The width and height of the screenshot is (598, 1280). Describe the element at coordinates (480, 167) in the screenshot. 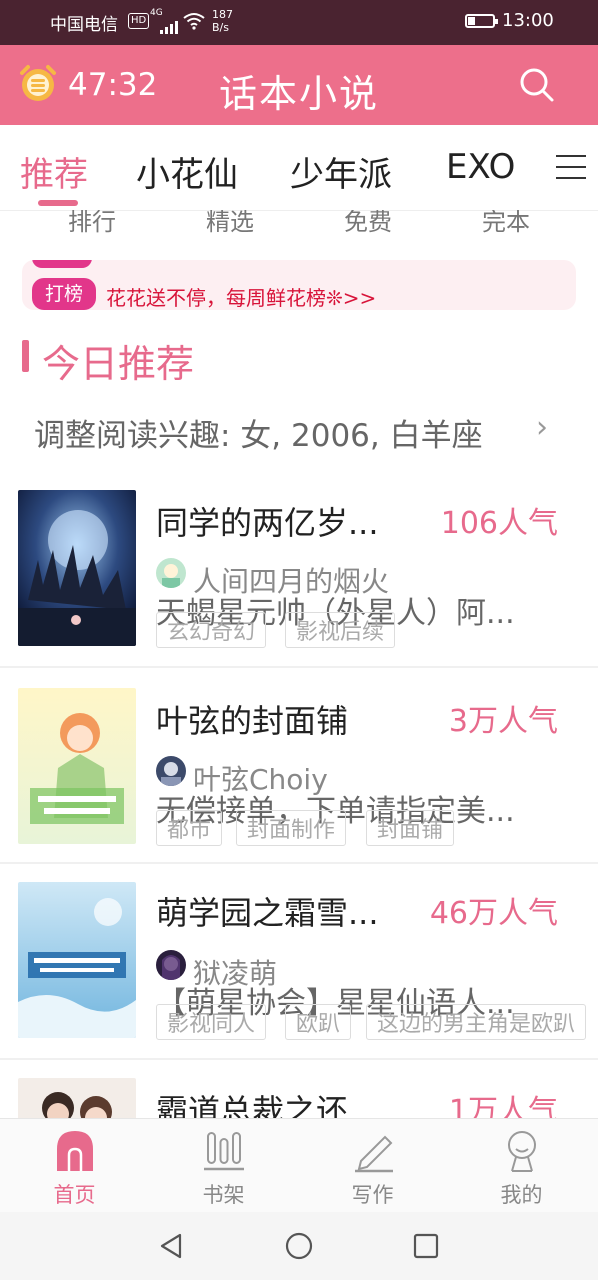

I see `tab-exo: EXO` at that location.